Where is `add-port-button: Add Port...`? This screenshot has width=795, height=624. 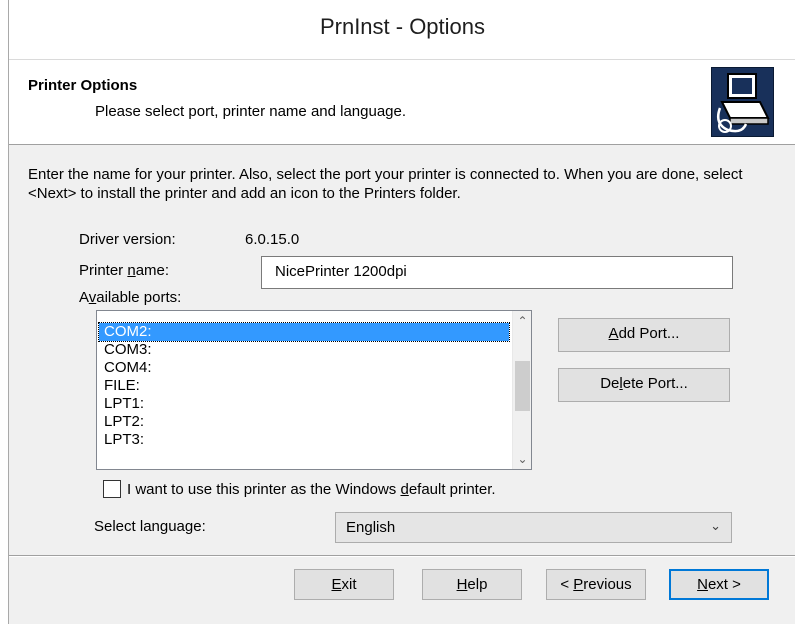 add-port-button: Add Port... is located at coordinates (644, 335).